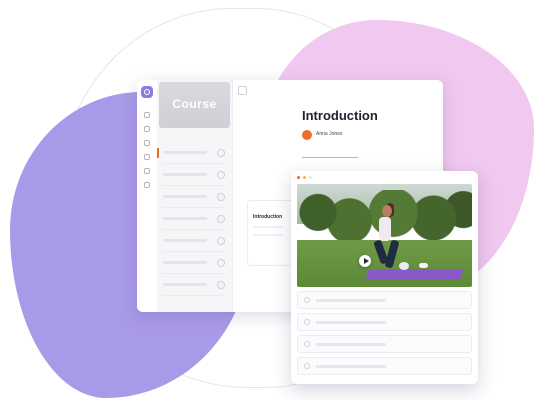 The image size is (547, 400). What do you see at coordinates (147, 171) in the screenshot?
I see `users-icon` at bounding box center [147, 171].